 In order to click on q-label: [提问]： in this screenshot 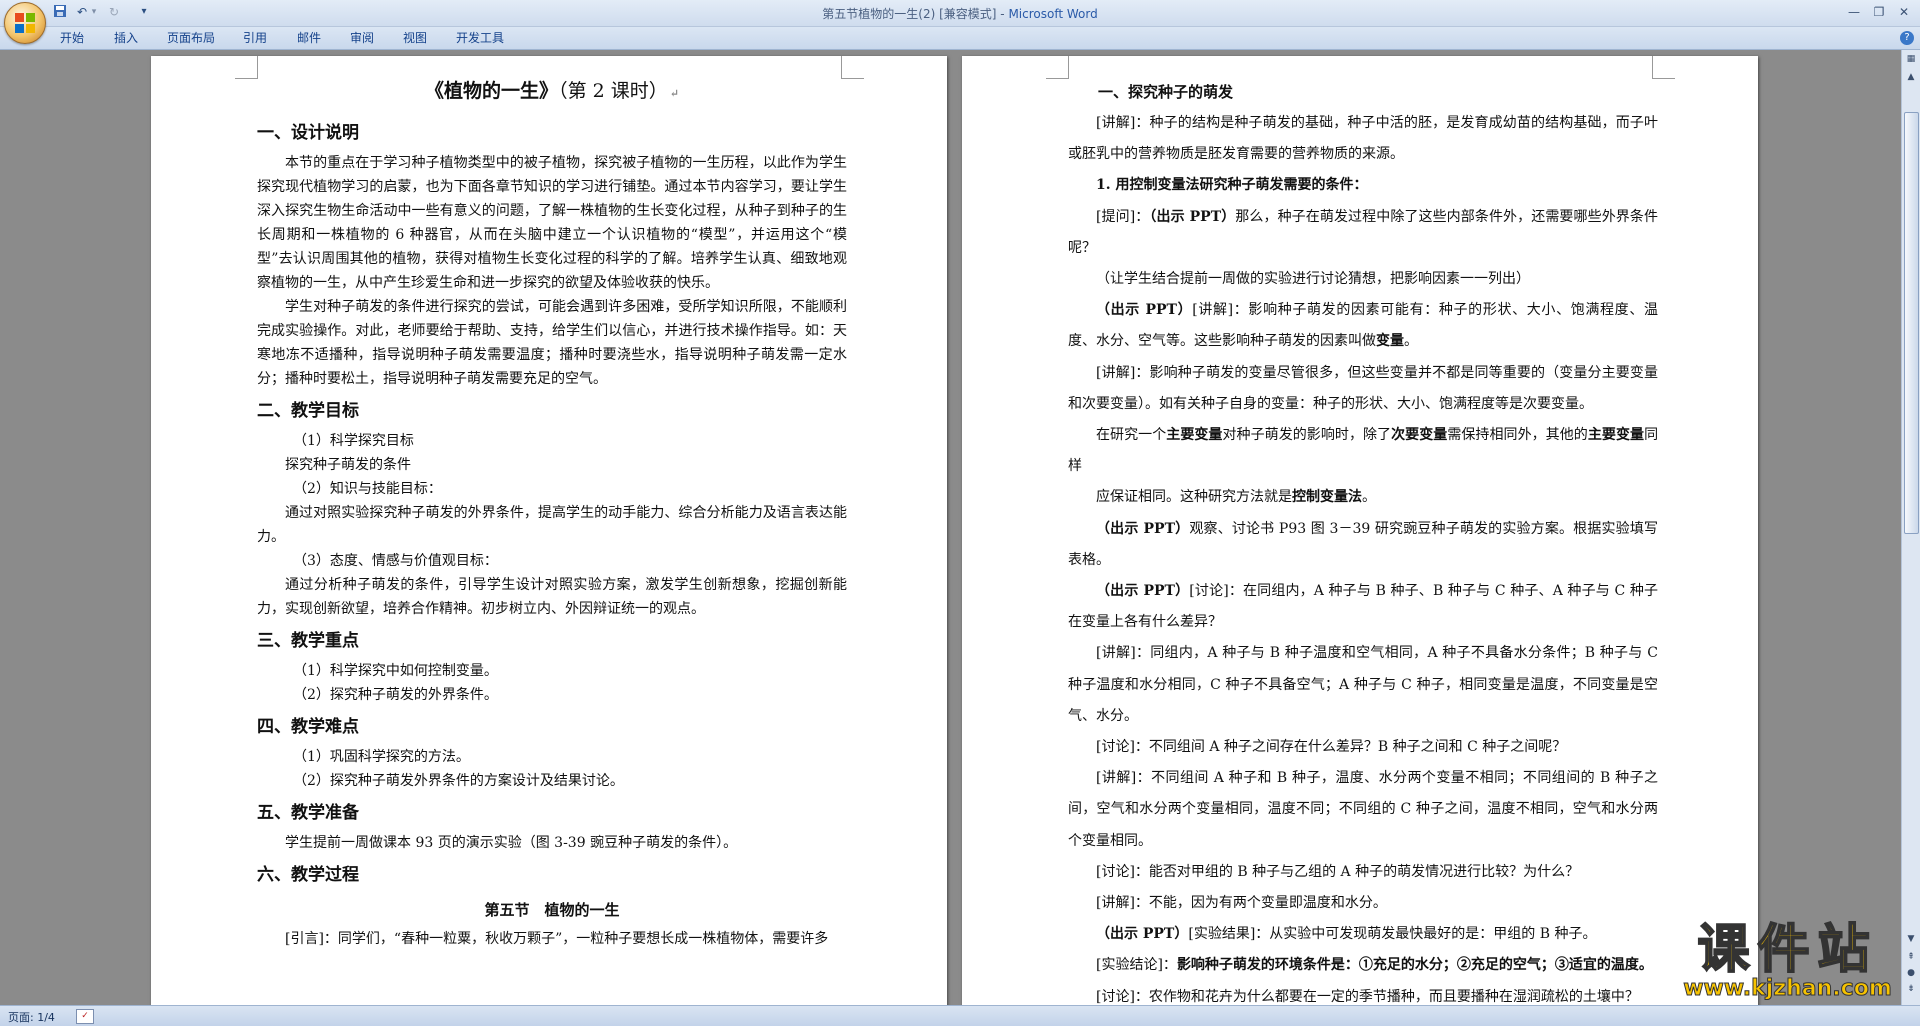, I will do `click(1123, 216)`.